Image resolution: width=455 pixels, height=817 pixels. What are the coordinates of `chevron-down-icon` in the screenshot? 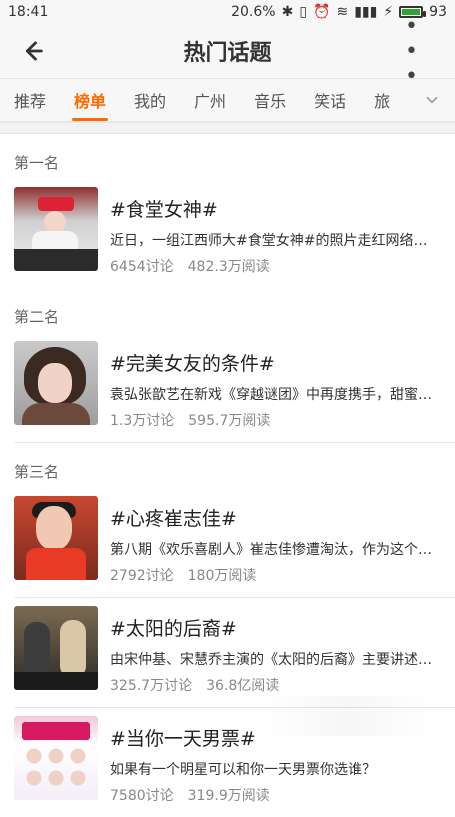 It's located at (432, 100).